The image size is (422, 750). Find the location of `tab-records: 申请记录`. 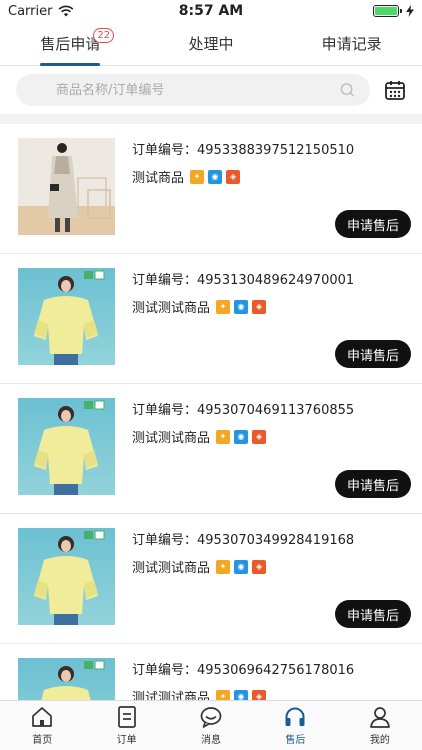

tab-records: 申请记录 is located at coordinates (352, 44).